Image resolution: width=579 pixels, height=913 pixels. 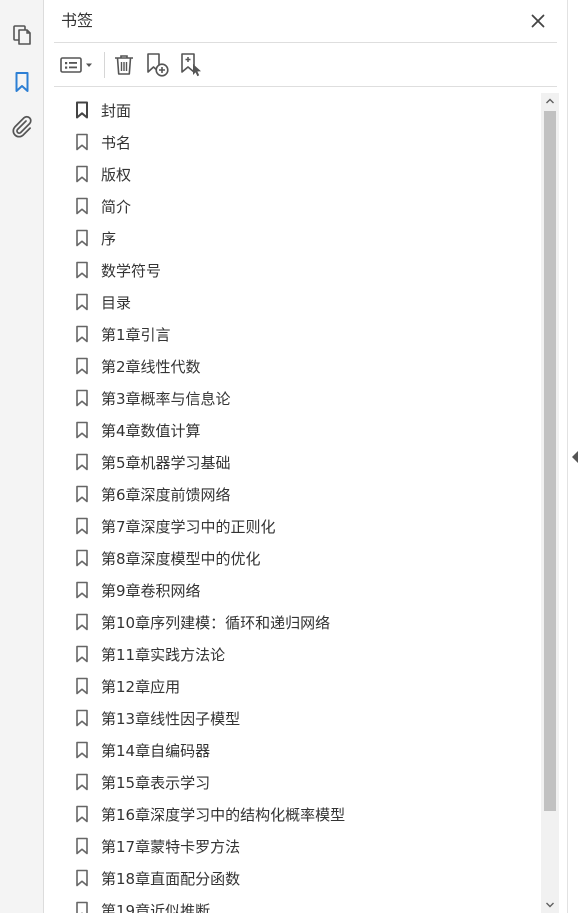 I want to click on bookmark-label: 第18章直面配分函数, so click(x=171, y=878).